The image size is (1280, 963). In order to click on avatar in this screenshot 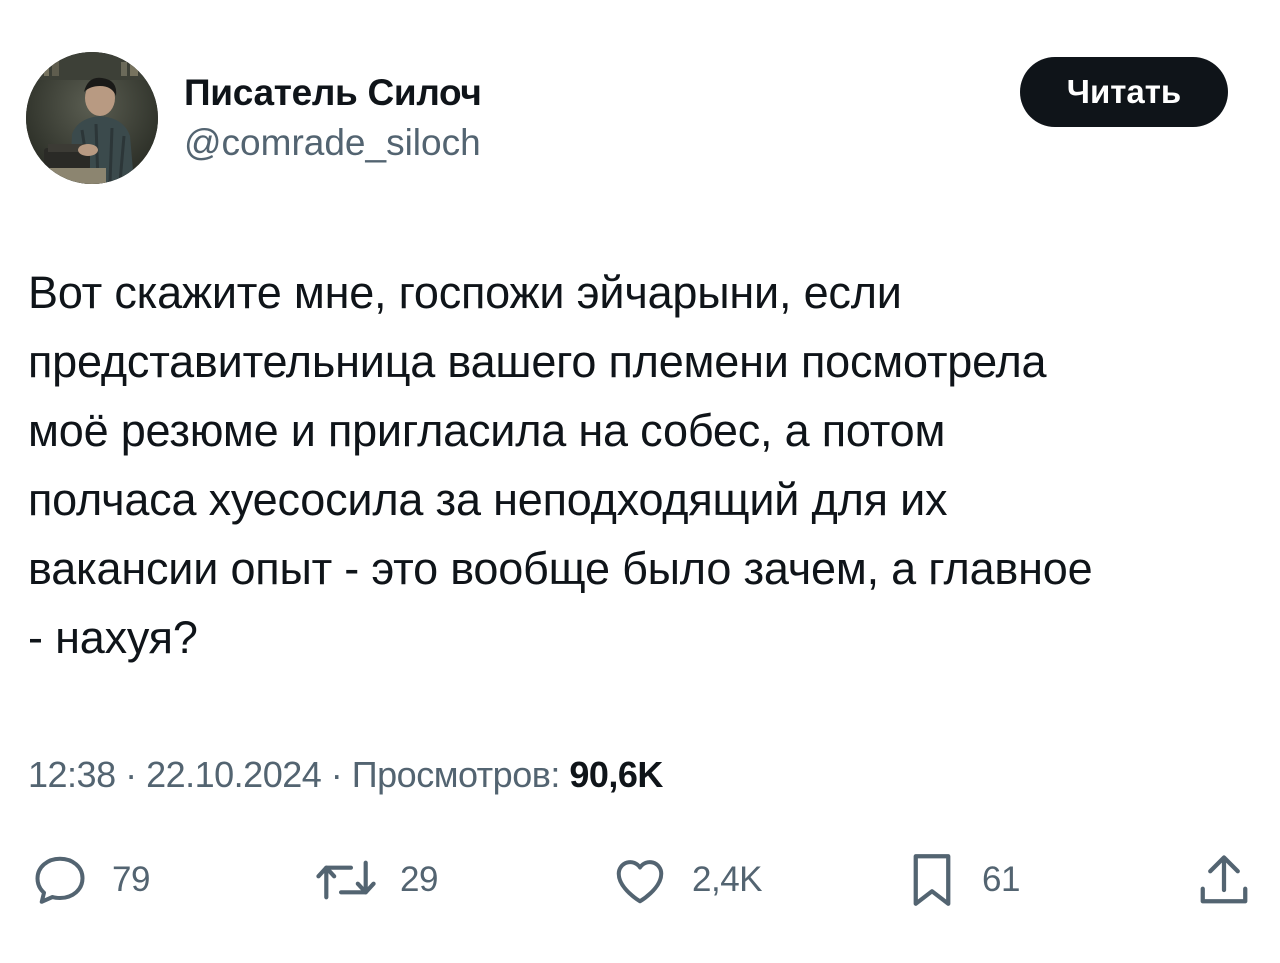, I will do `click(92, 118)`.